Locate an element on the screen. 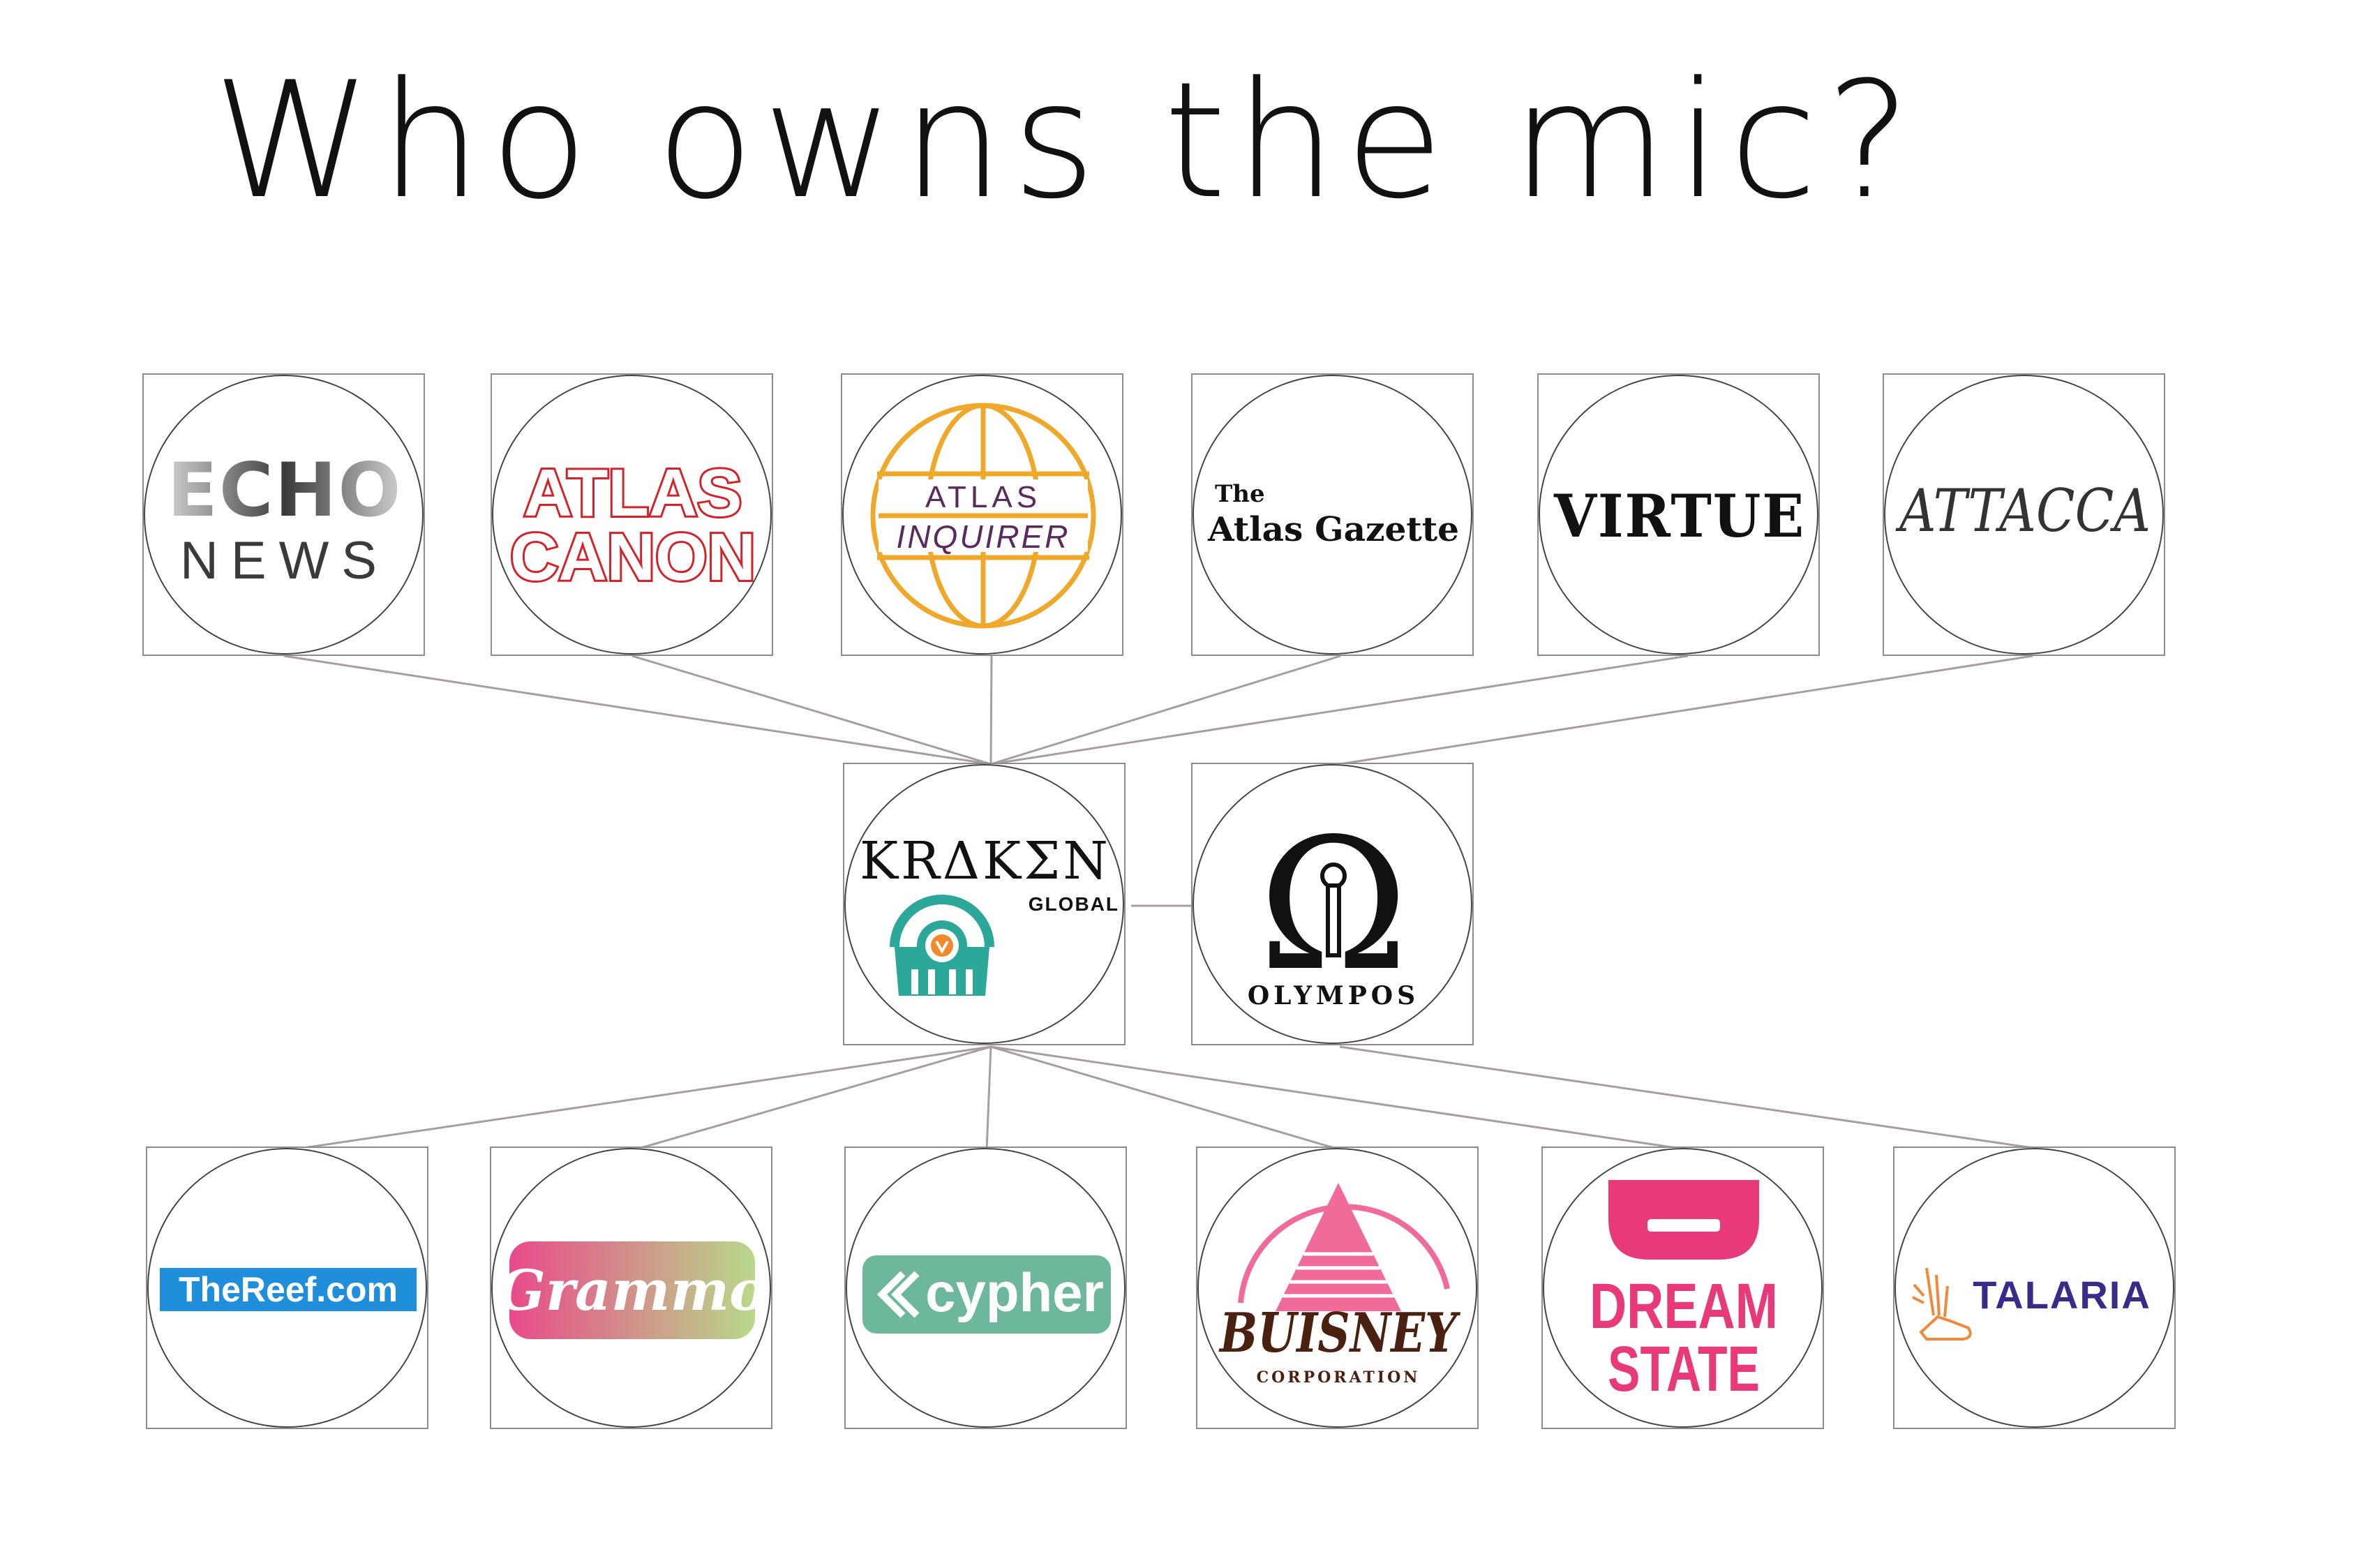 The image size is (2362, 1568). connector-gazette-kraken is located at coordinates (1165, 710).